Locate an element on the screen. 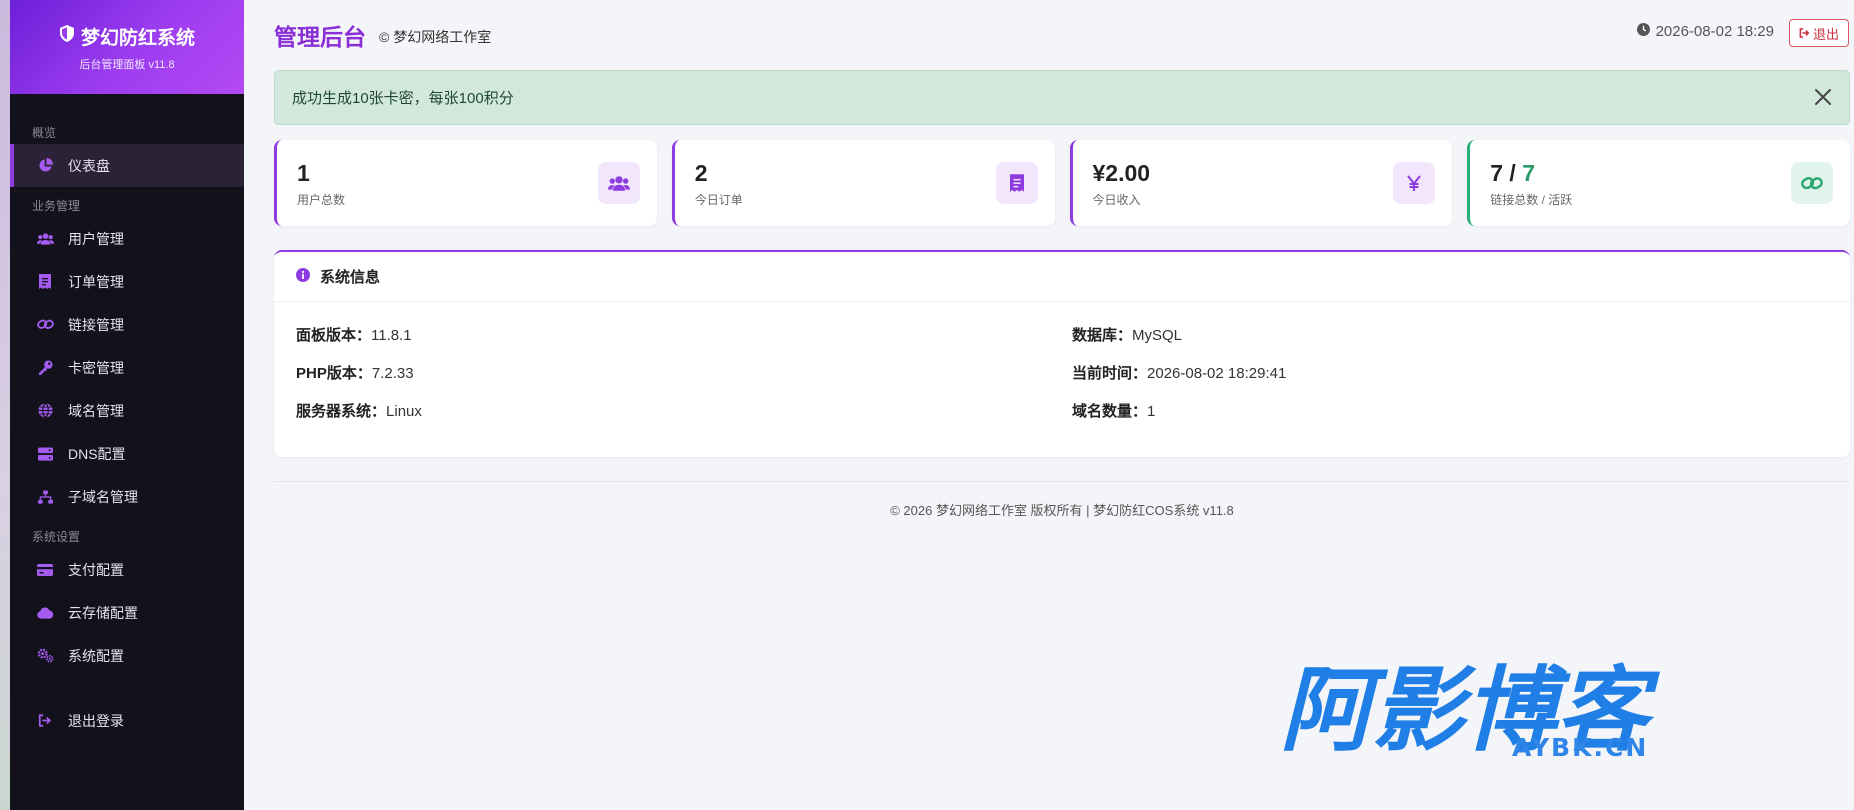  sidebar-item-orders: 订单管理 is located at coordinates (127, 281).